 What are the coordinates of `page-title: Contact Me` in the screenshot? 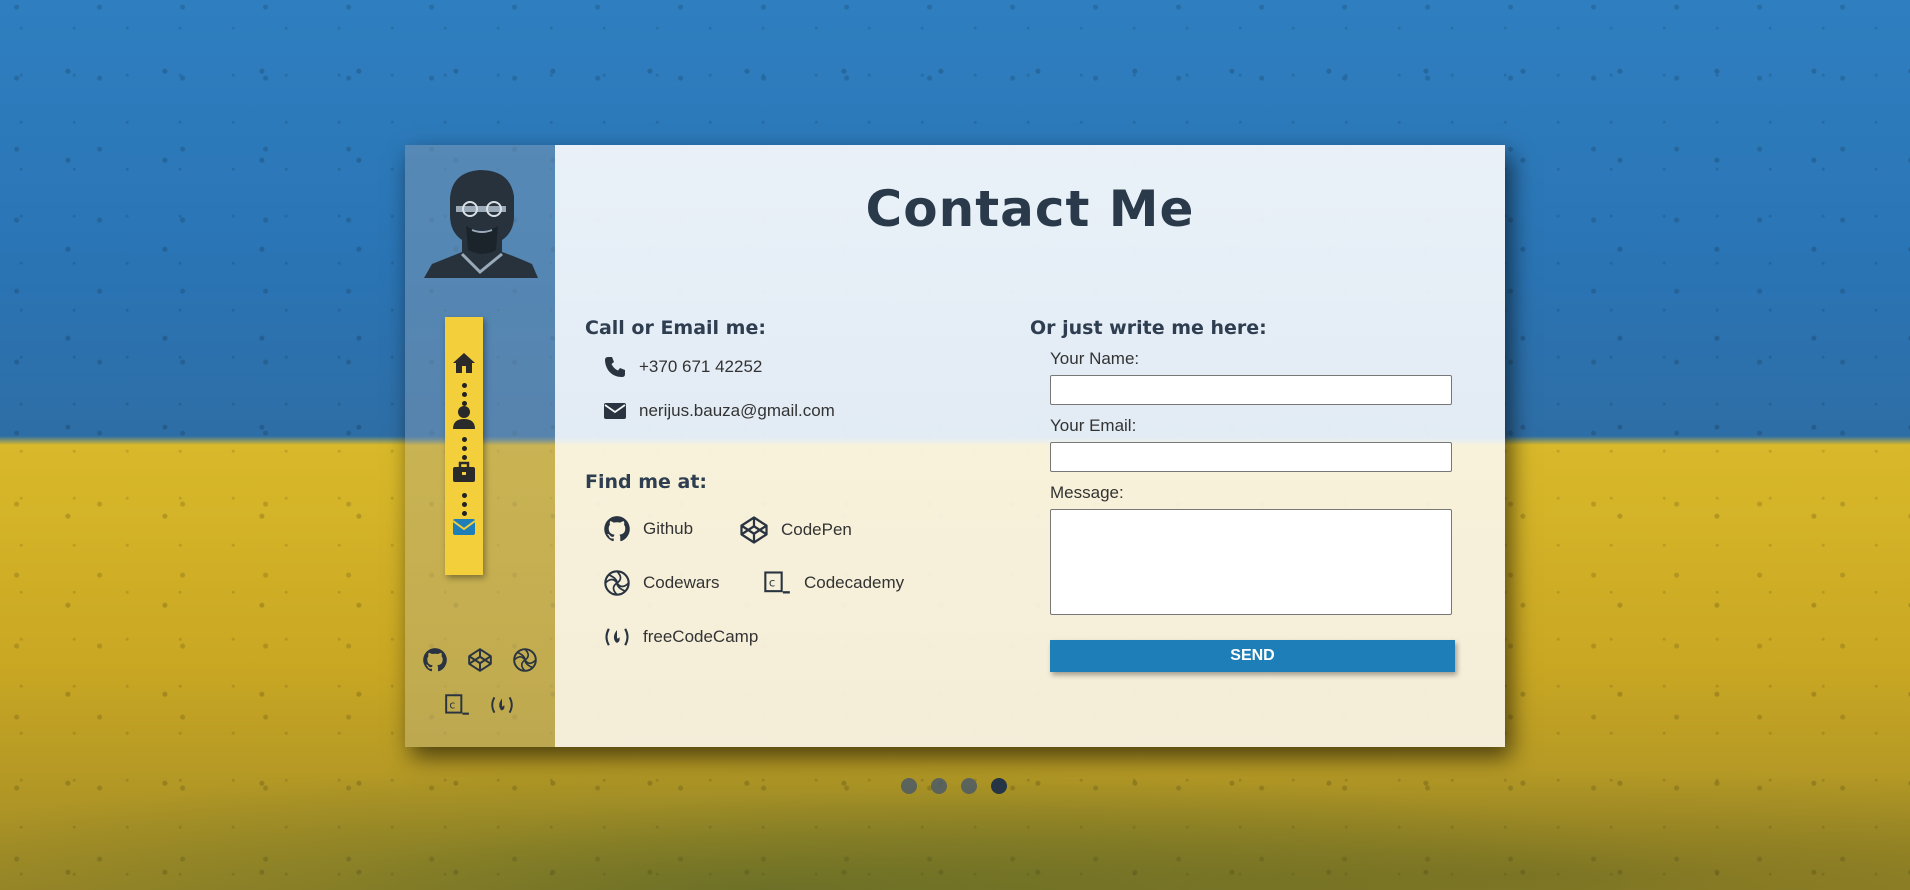 It's located at (1030, 209).